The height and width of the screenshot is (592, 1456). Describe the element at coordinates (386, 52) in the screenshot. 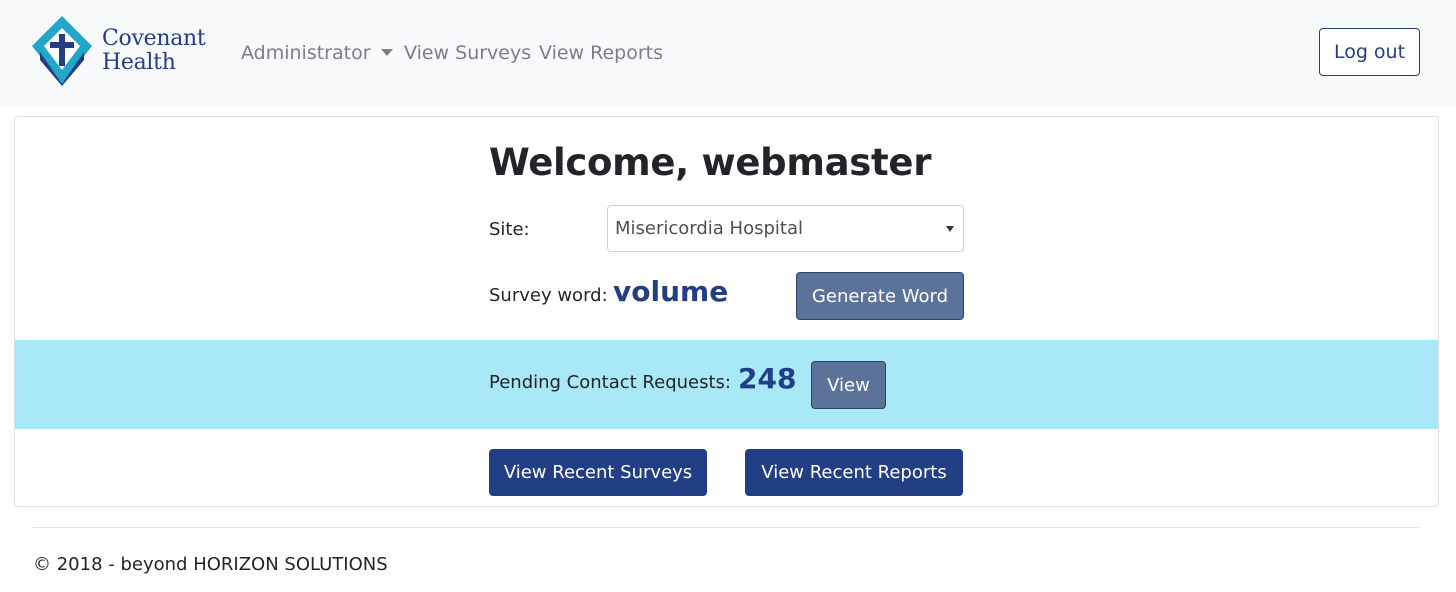

I see `caret-down-icon` at that location.